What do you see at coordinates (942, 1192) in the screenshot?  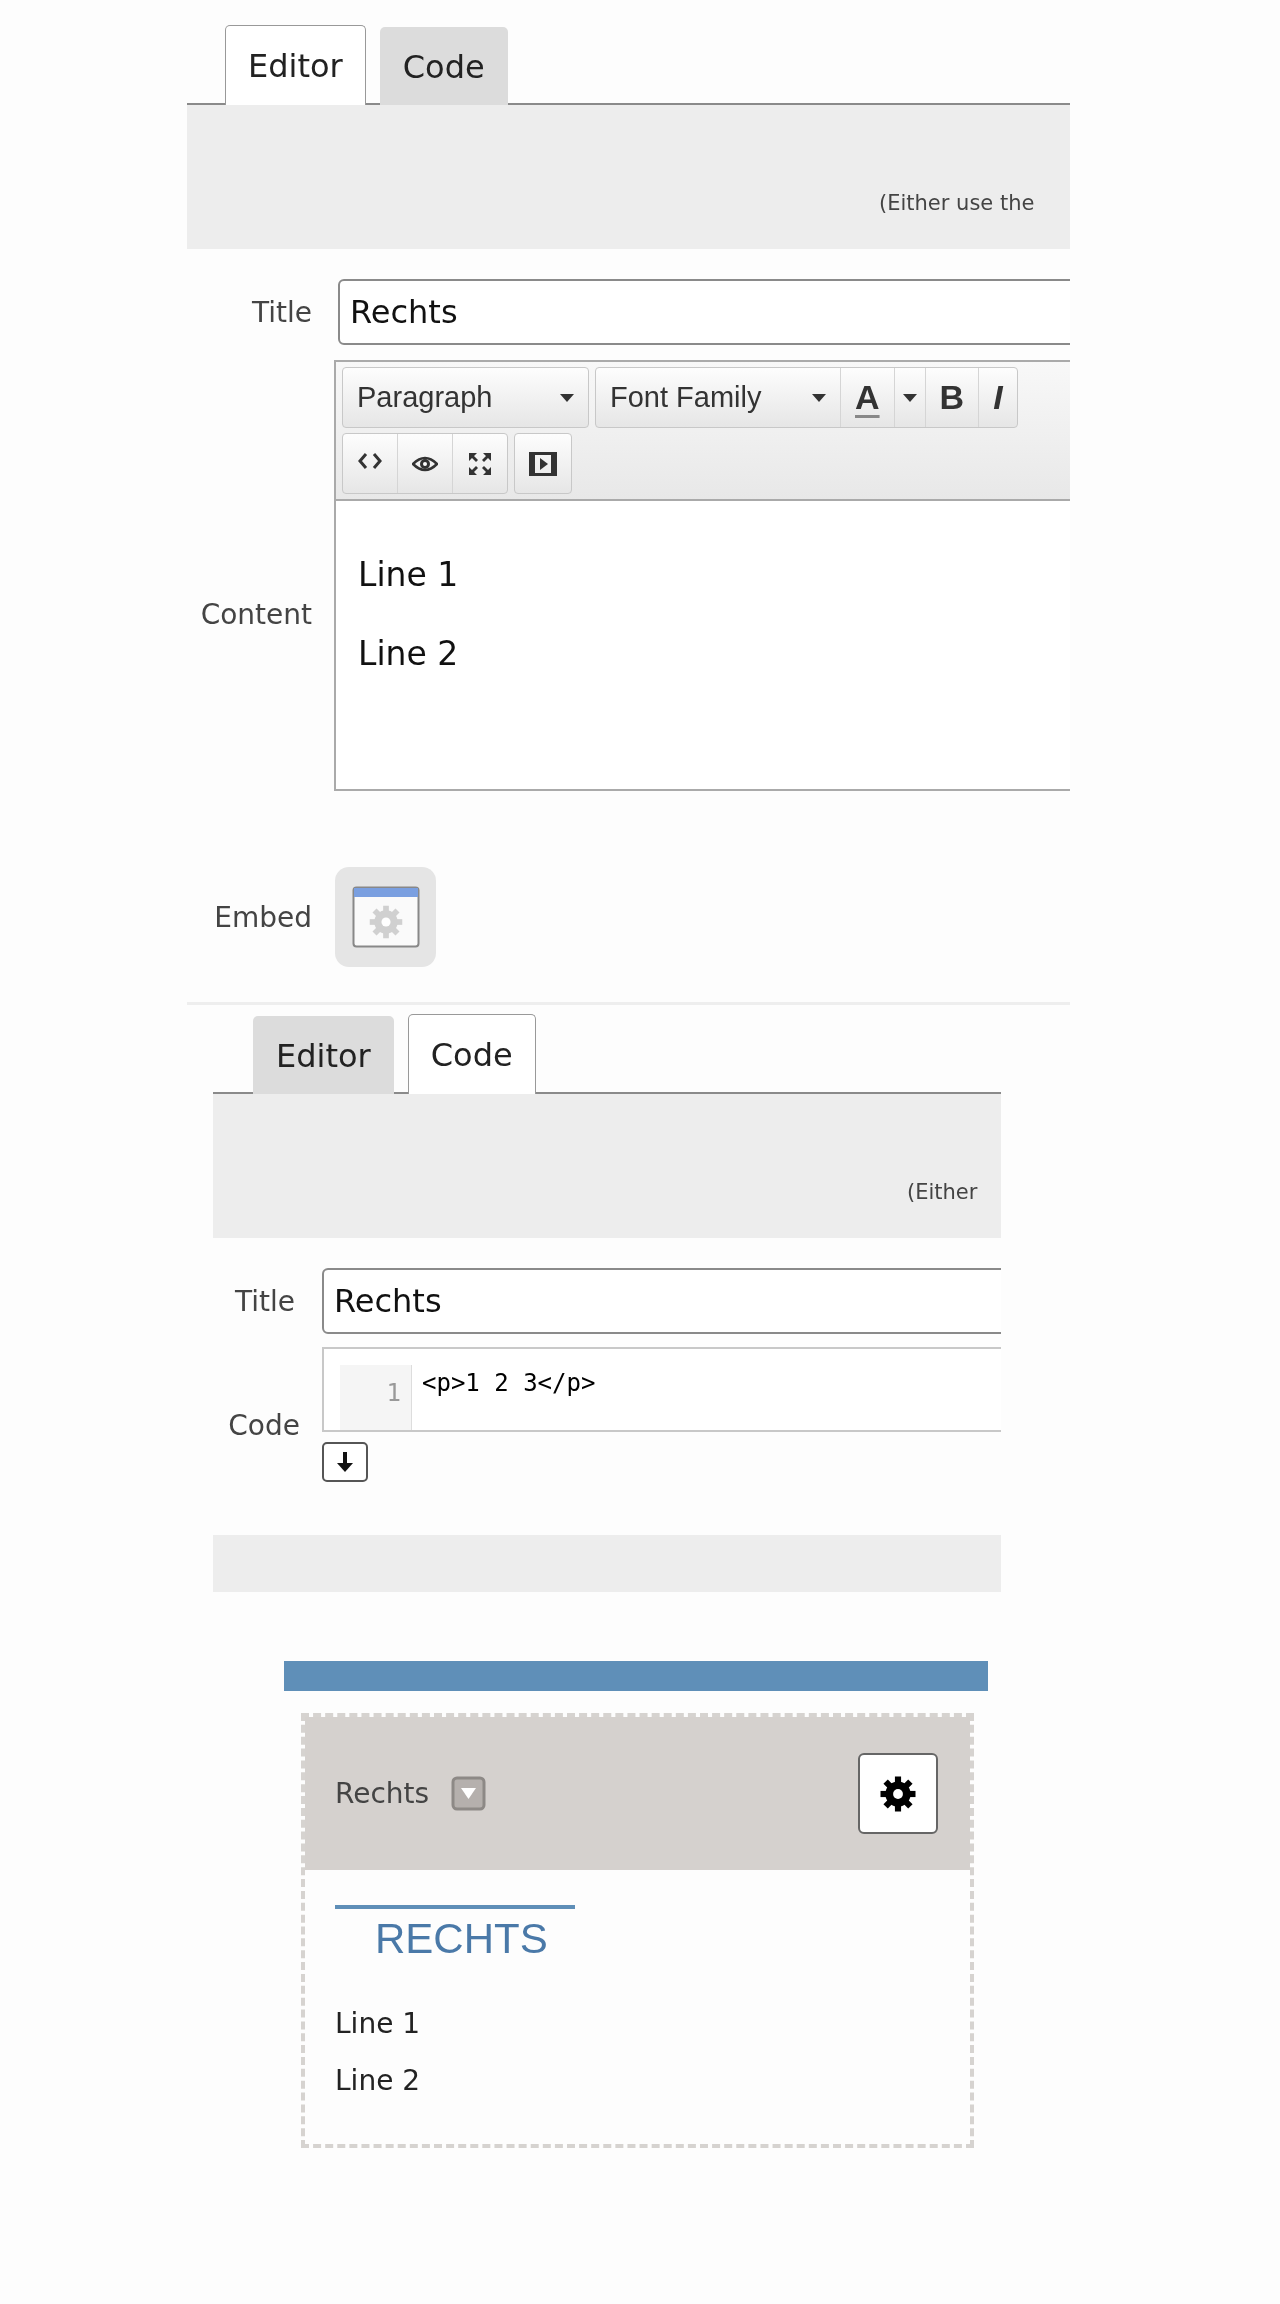 I see `hint-text: (Either` at bounding box center [942, 1192].